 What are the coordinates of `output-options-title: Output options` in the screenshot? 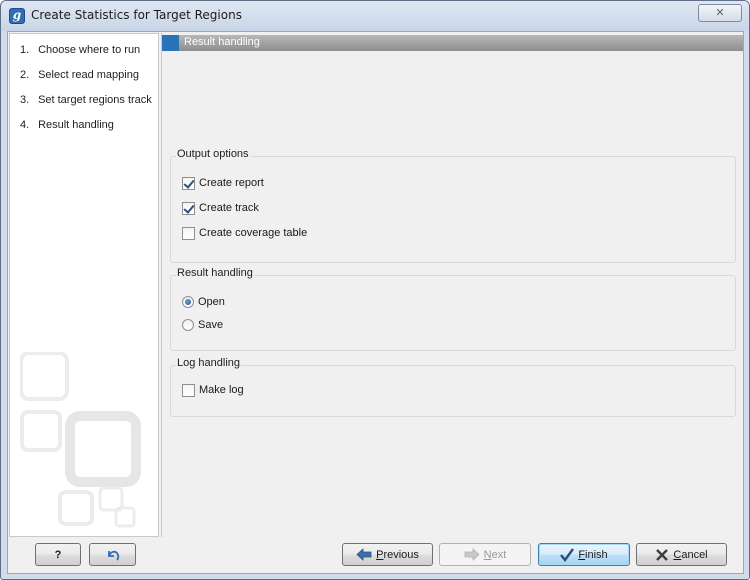 It's located at (213, 154).